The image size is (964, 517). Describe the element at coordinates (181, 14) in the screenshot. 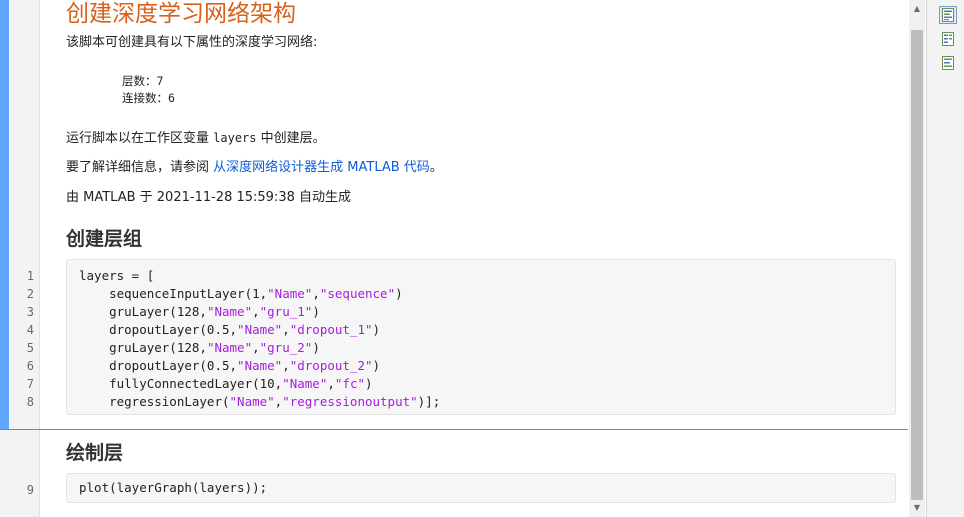

I see `page-title: 创建深度学习网络架构` at that location.